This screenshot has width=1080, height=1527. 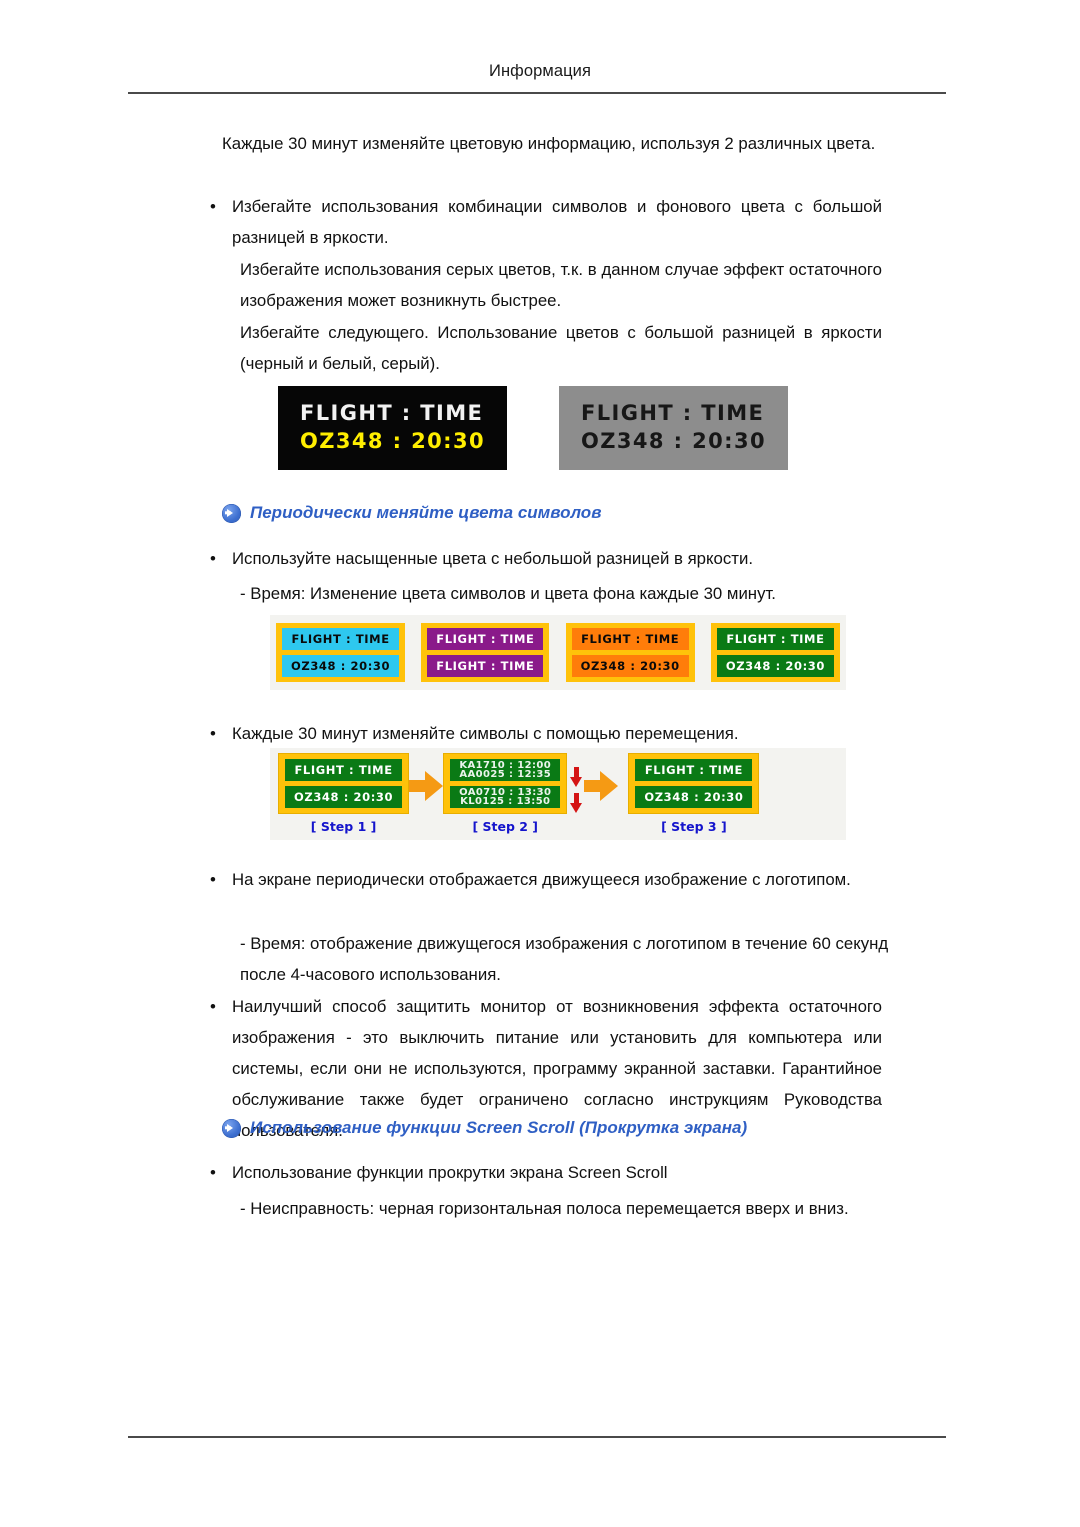 I want to click on page-header-title: Информация, so click(x=540, y=71).